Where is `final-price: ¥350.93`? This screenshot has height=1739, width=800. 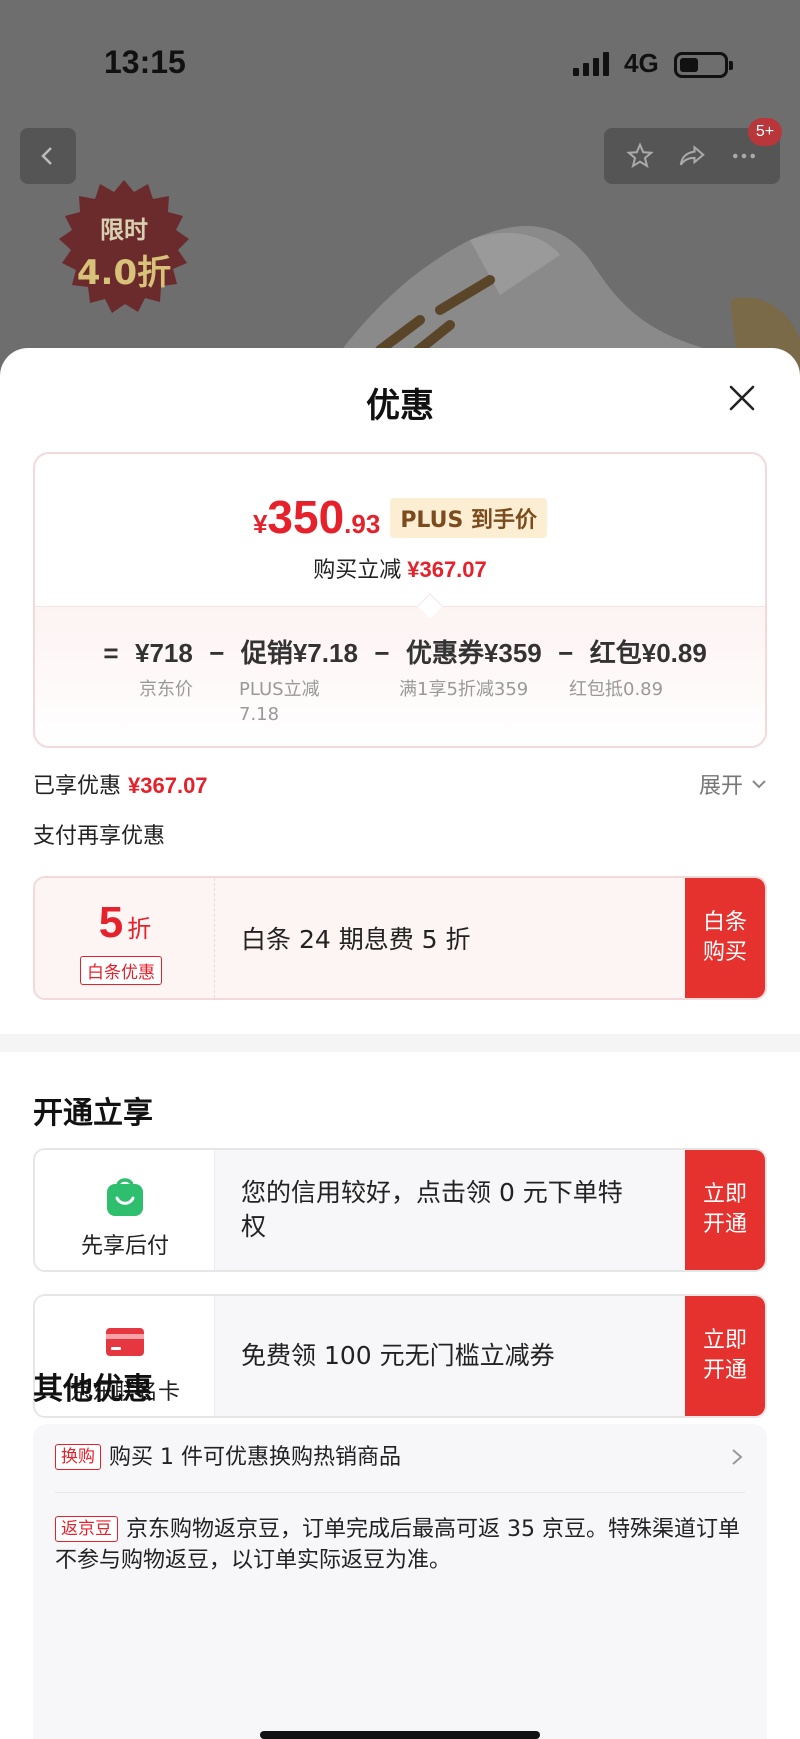
final-price: ¥350.93 is located at coordinates (316, 517).